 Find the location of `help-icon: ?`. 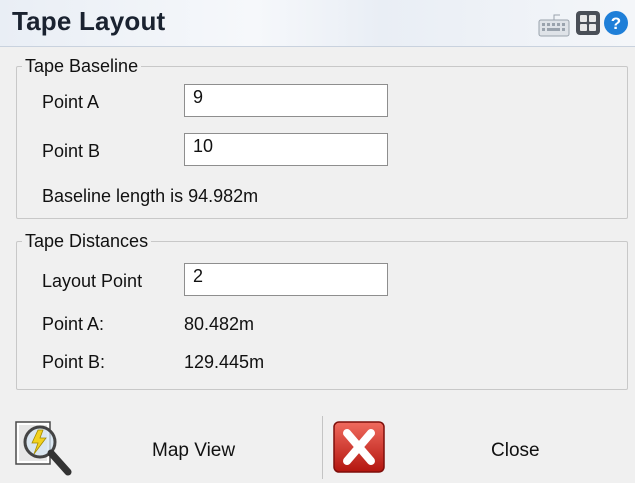

help-icon: ? is located at coordinates (616, 23).